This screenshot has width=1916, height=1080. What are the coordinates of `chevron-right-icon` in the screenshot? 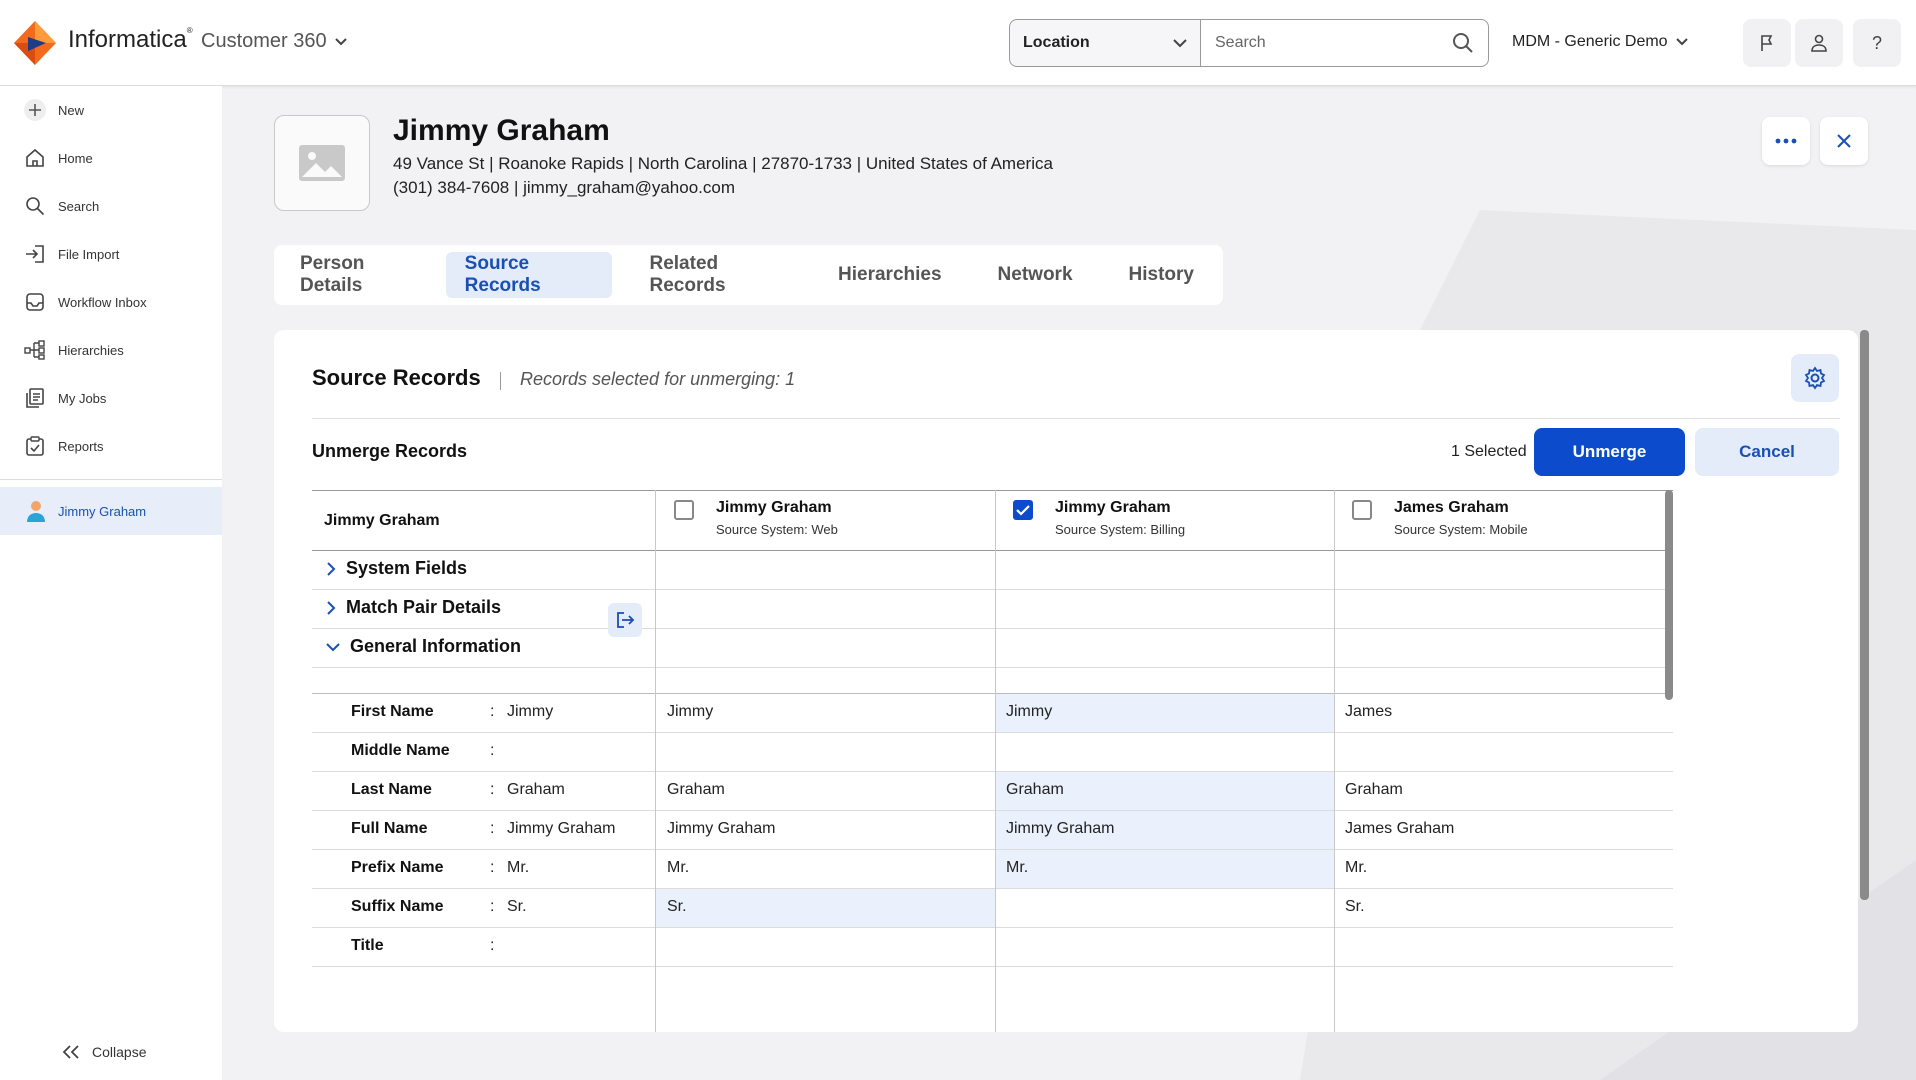 It's located at (331, 607).